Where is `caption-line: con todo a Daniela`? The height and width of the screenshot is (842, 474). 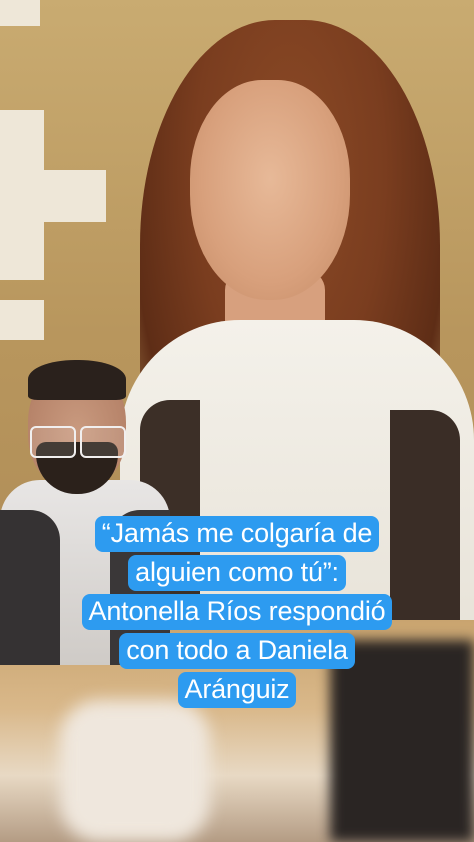 caption-line: con todo a Daniela is located at coordinates (237, 651).